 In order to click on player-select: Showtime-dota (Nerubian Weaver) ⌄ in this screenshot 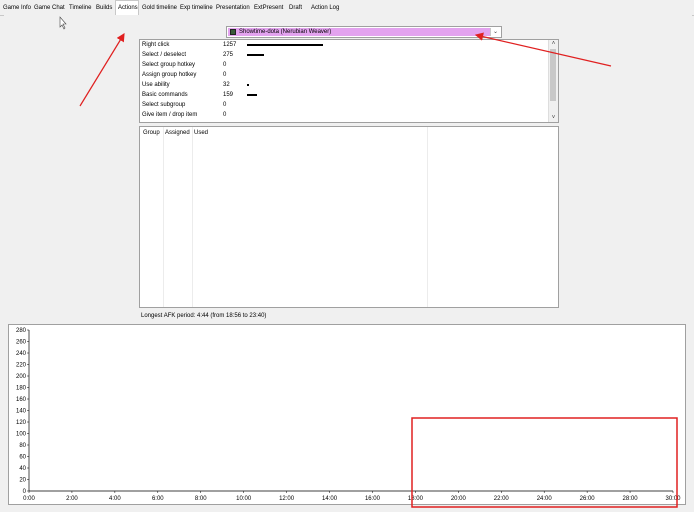, I will do `click(364, 32)`.